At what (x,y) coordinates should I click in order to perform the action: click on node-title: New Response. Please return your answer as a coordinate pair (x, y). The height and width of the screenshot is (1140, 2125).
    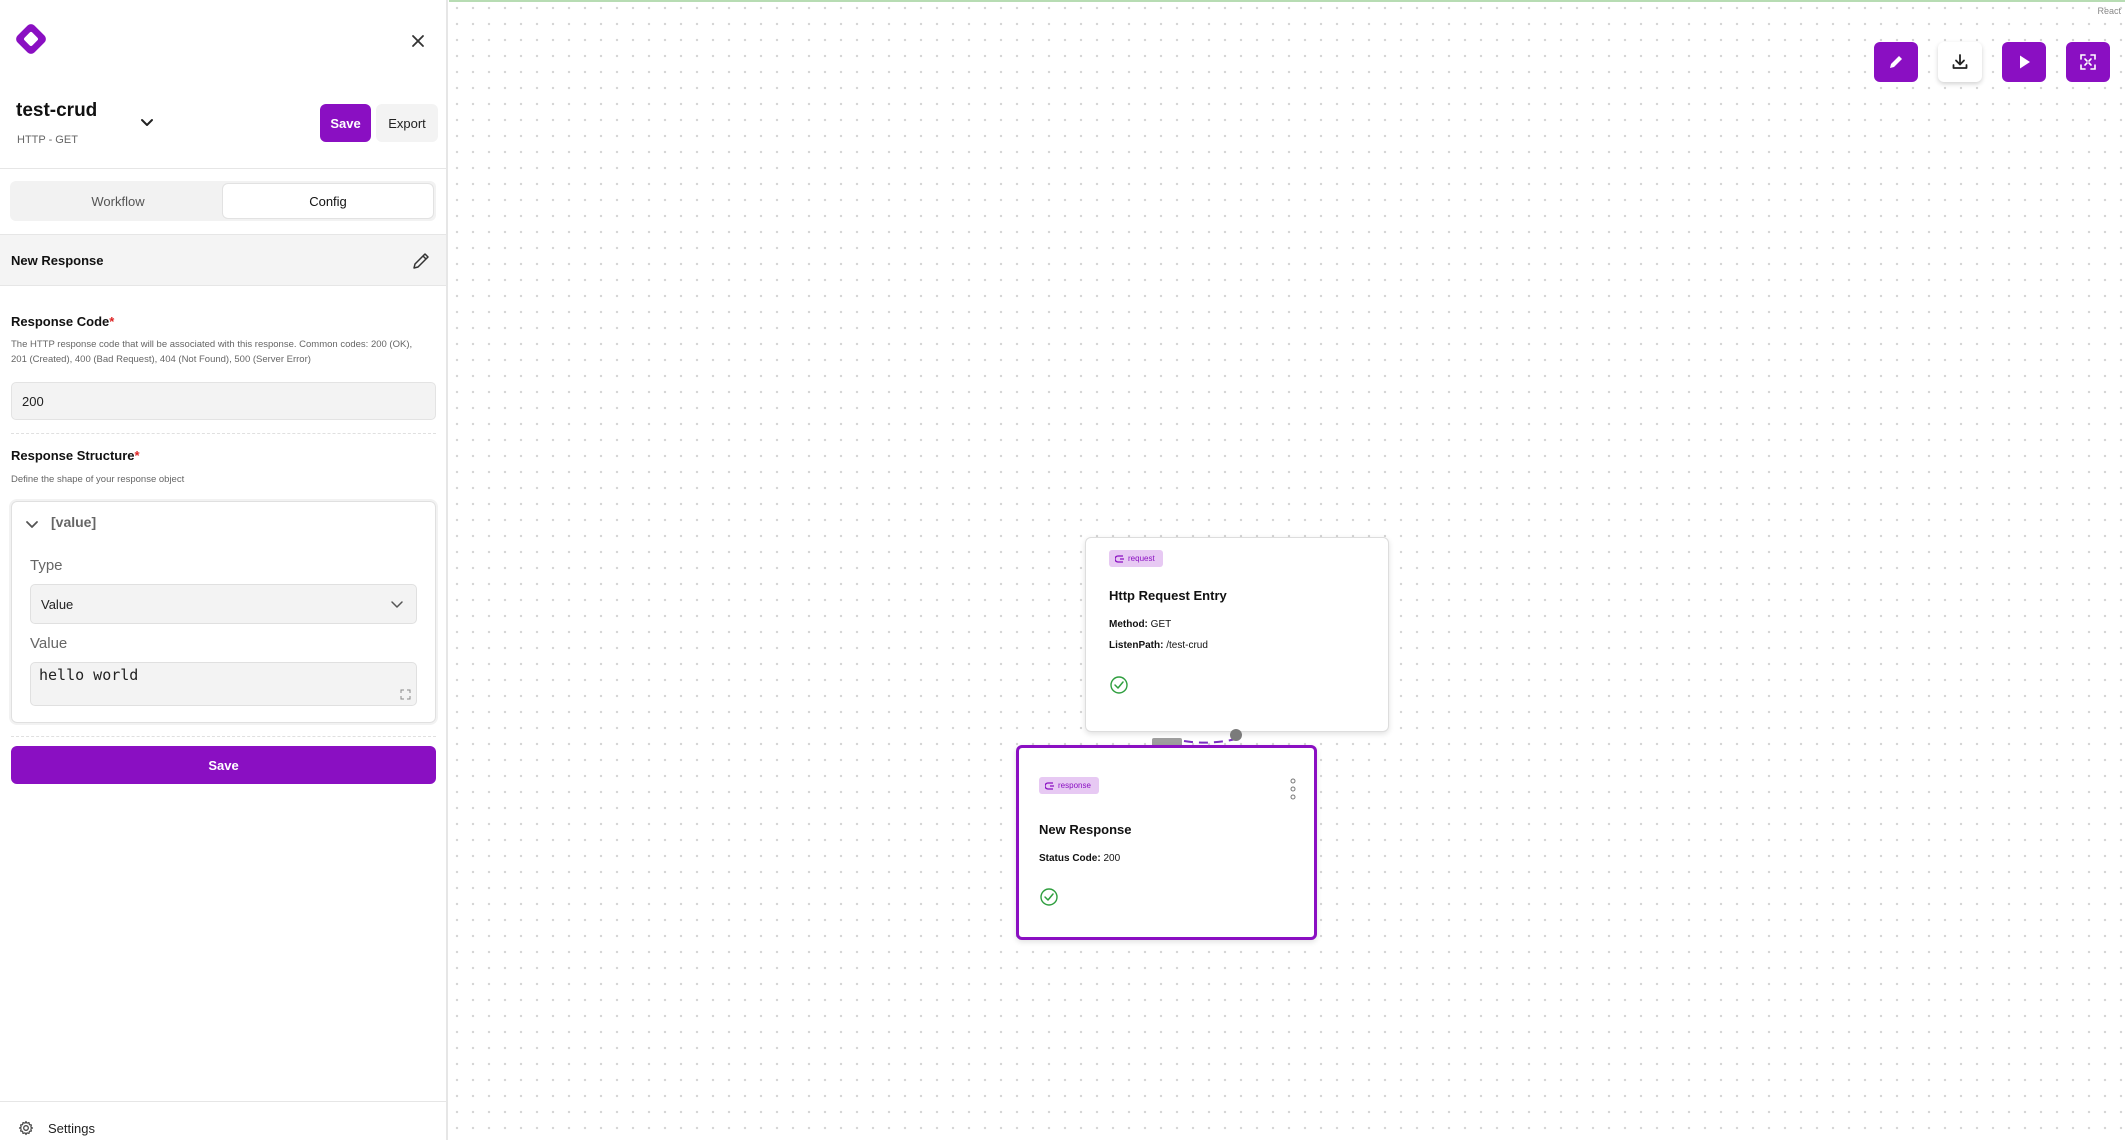
    Looking at the image, I should click on (1085, 829).